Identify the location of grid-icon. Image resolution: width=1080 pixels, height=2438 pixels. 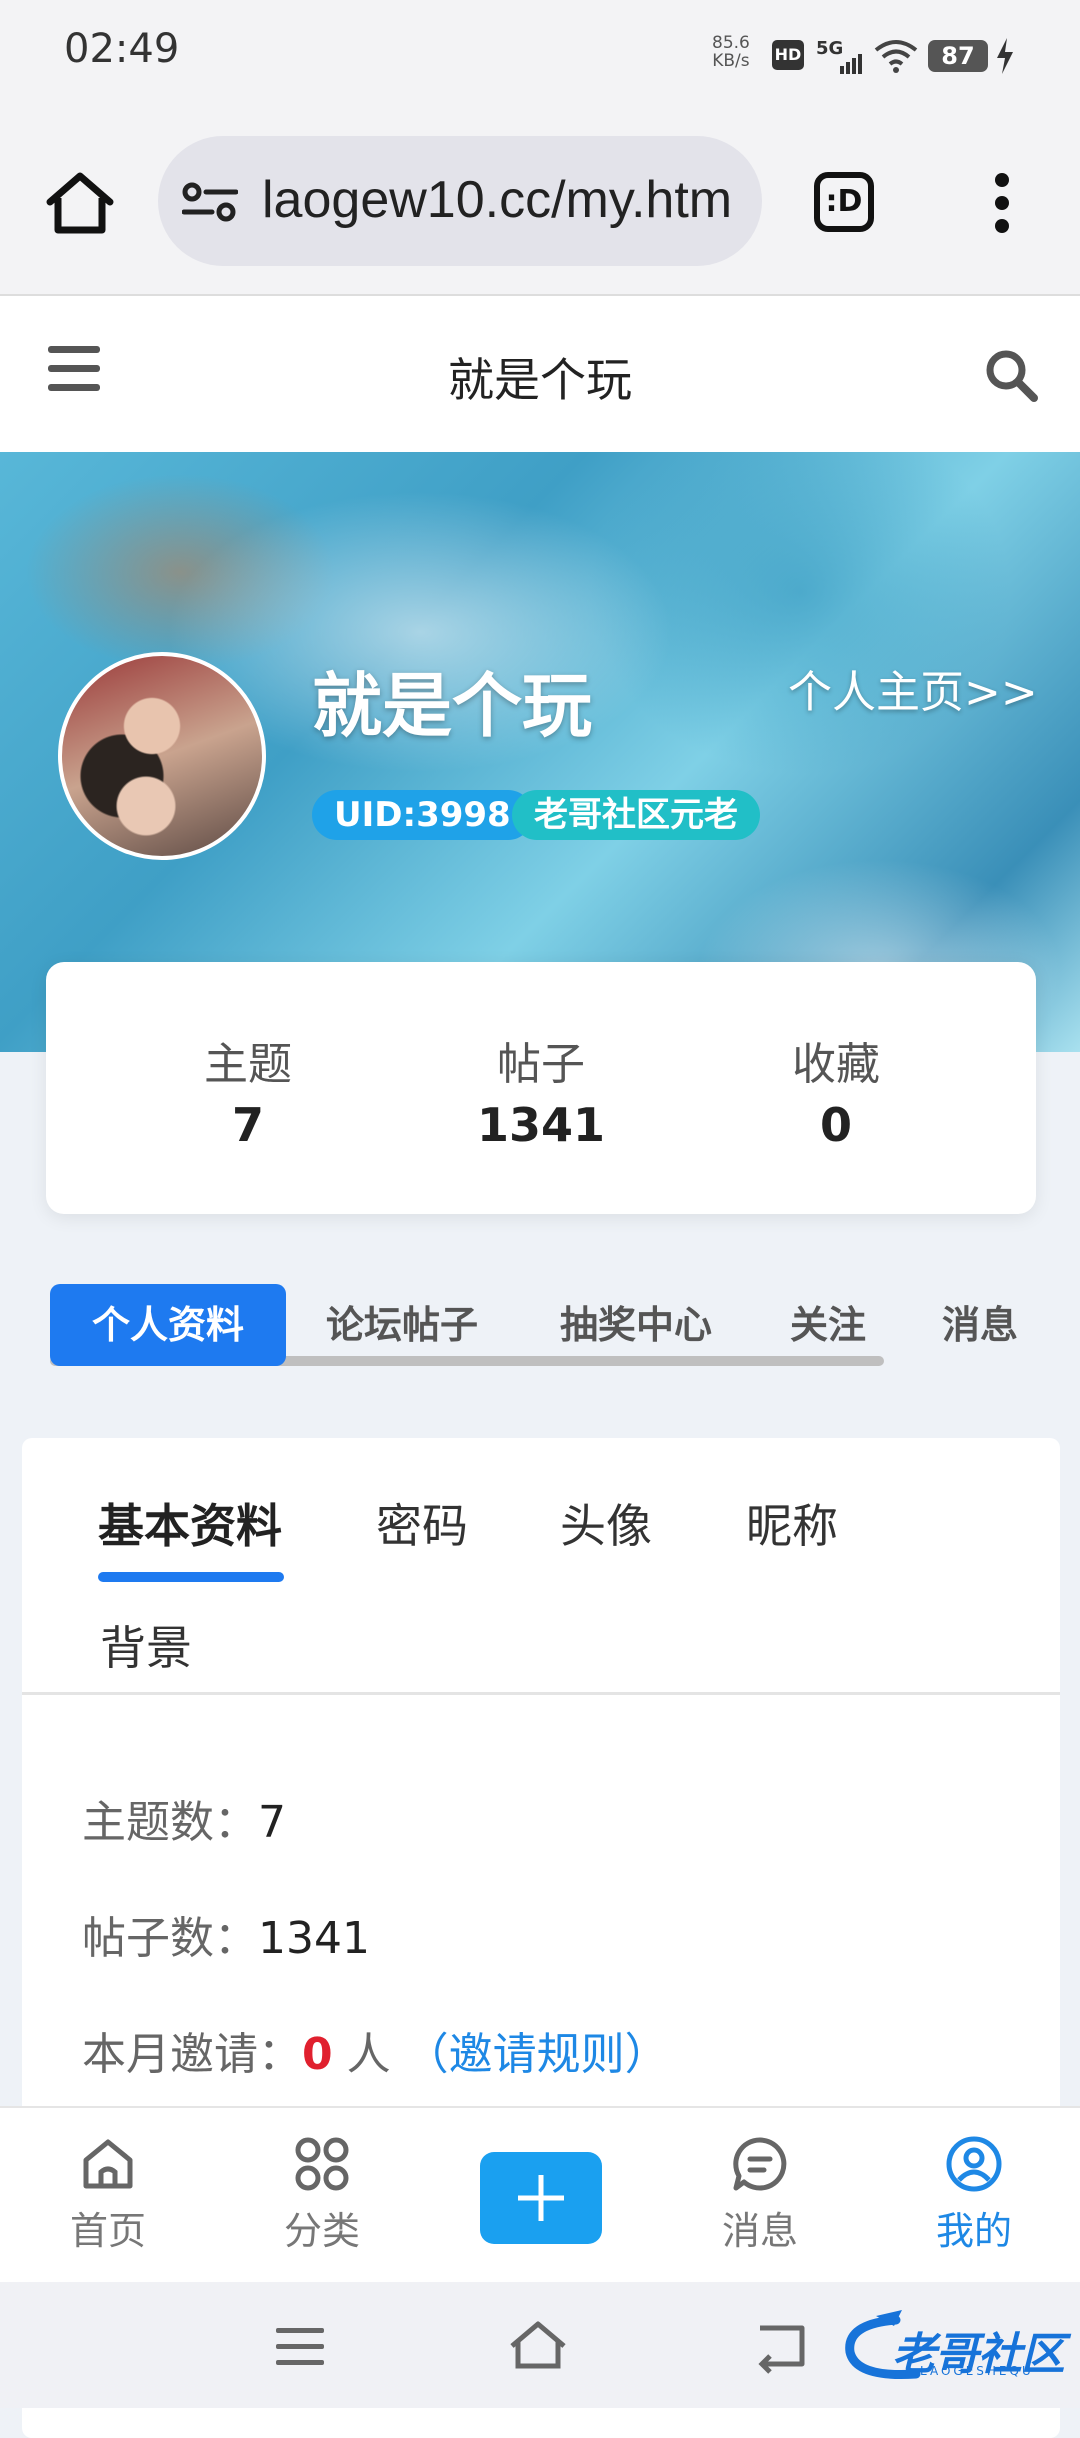
(322, 2164).